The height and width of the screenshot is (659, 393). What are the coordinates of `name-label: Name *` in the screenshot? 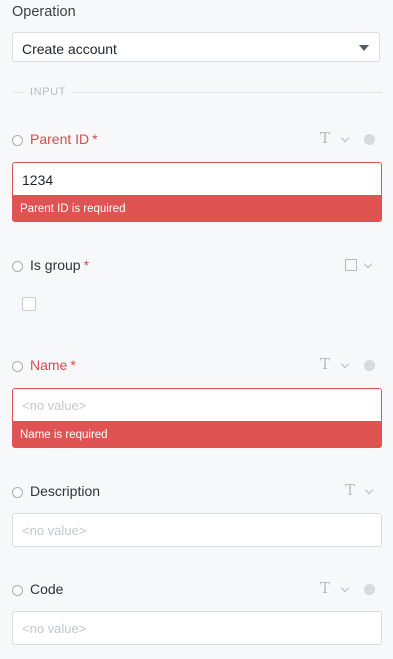 It's located at (53, 365).